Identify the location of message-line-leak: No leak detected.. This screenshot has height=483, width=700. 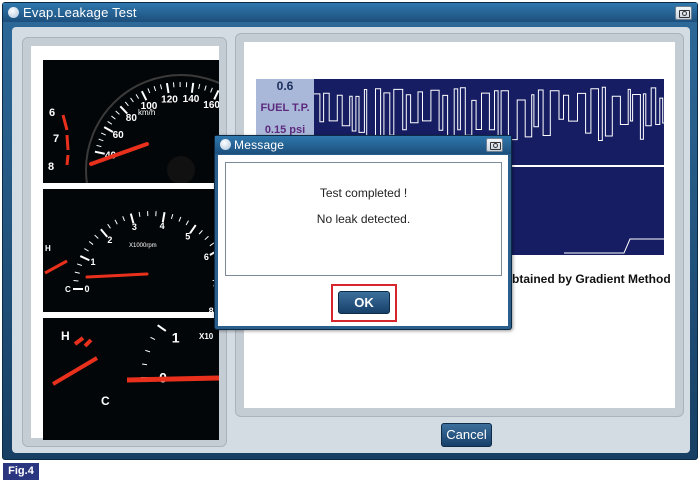
(363, 219).